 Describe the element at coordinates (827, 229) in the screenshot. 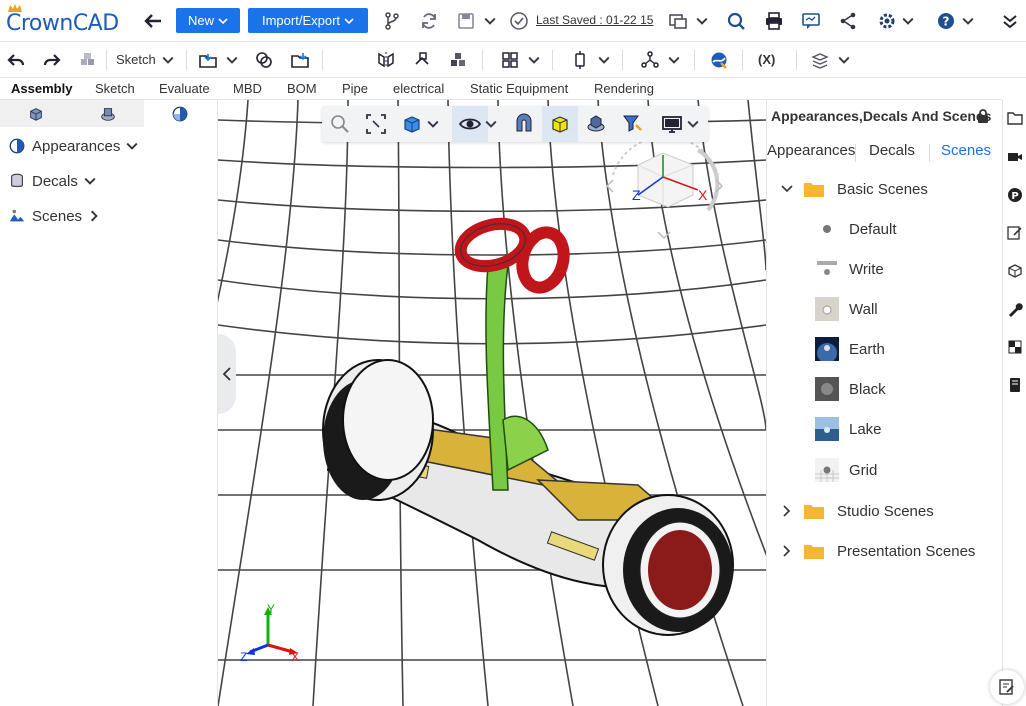

I see `default-scene-thumbnail` at that location.